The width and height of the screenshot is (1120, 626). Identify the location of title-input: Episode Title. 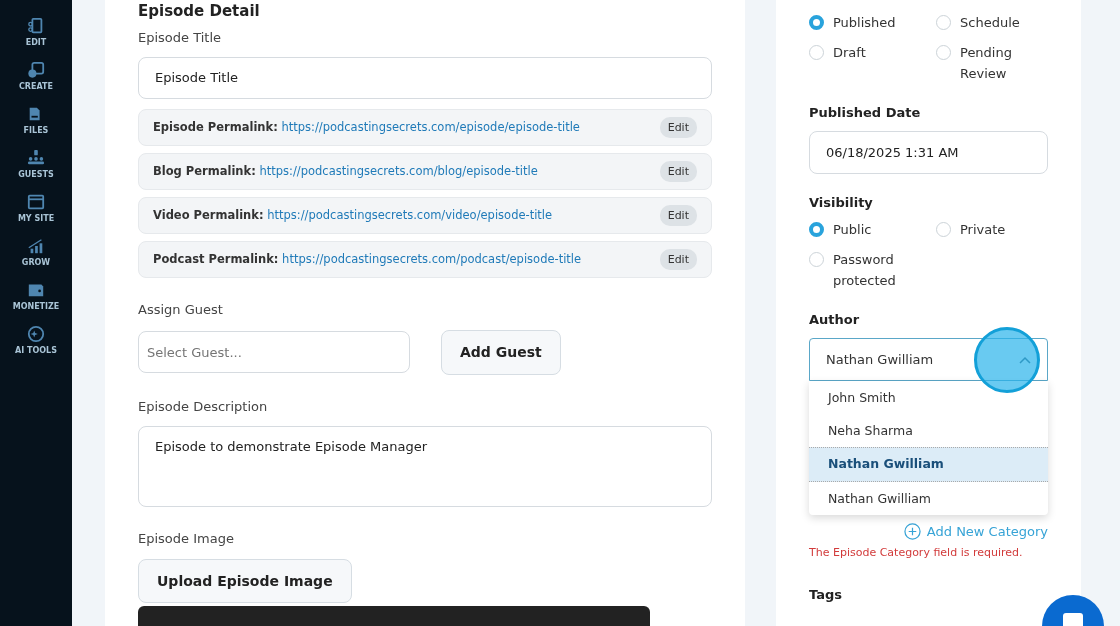
(425, 78).